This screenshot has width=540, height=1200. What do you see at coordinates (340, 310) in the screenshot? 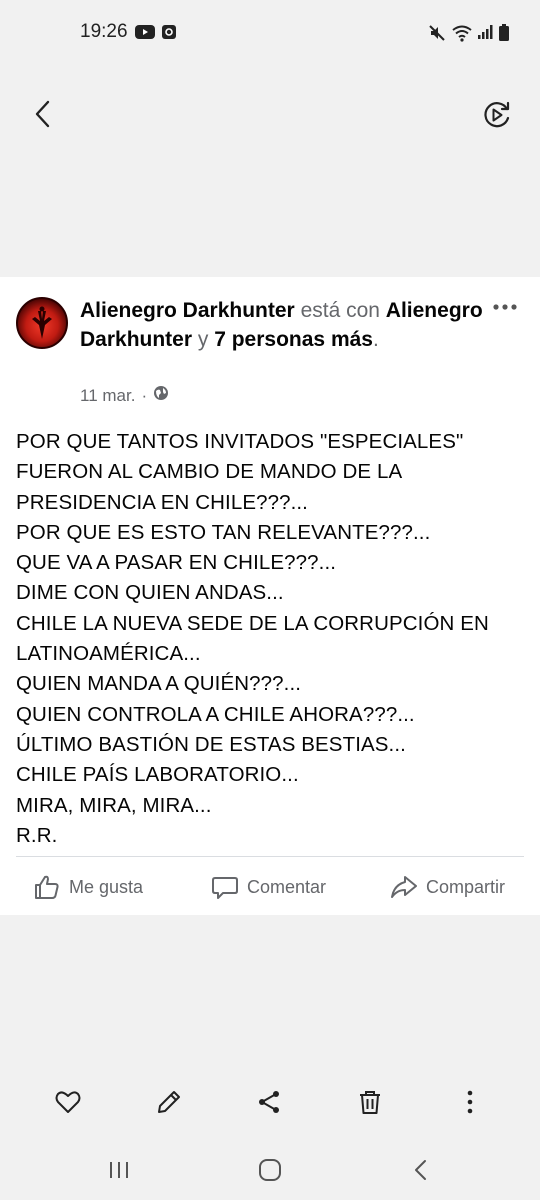
I see `with-text: está con` at bounding box center [340, 310].